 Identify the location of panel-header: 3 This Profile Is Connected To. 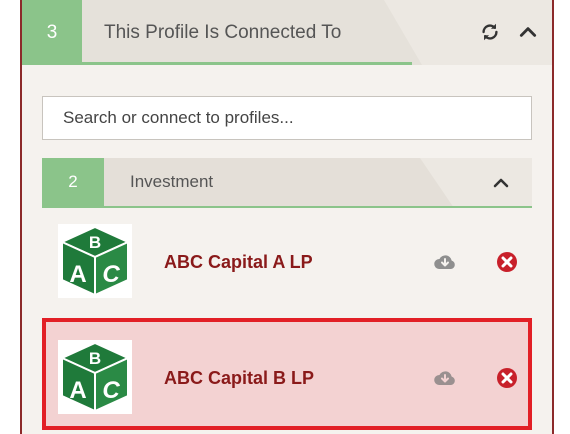
(287, 32).